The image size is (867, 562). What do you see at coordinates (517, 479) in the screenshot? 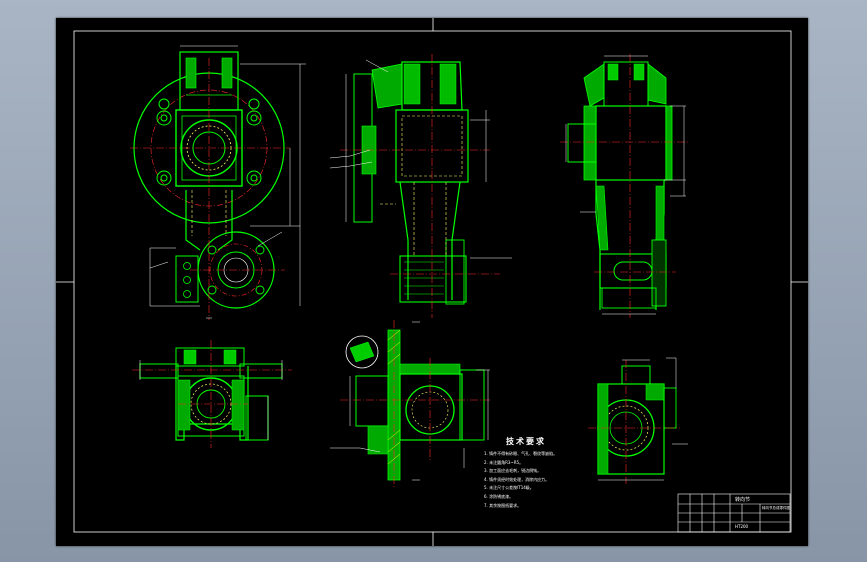
I see `note-line: 4. 铸件须经时效处理，消除内应力。` at bounding box center [517, 479].